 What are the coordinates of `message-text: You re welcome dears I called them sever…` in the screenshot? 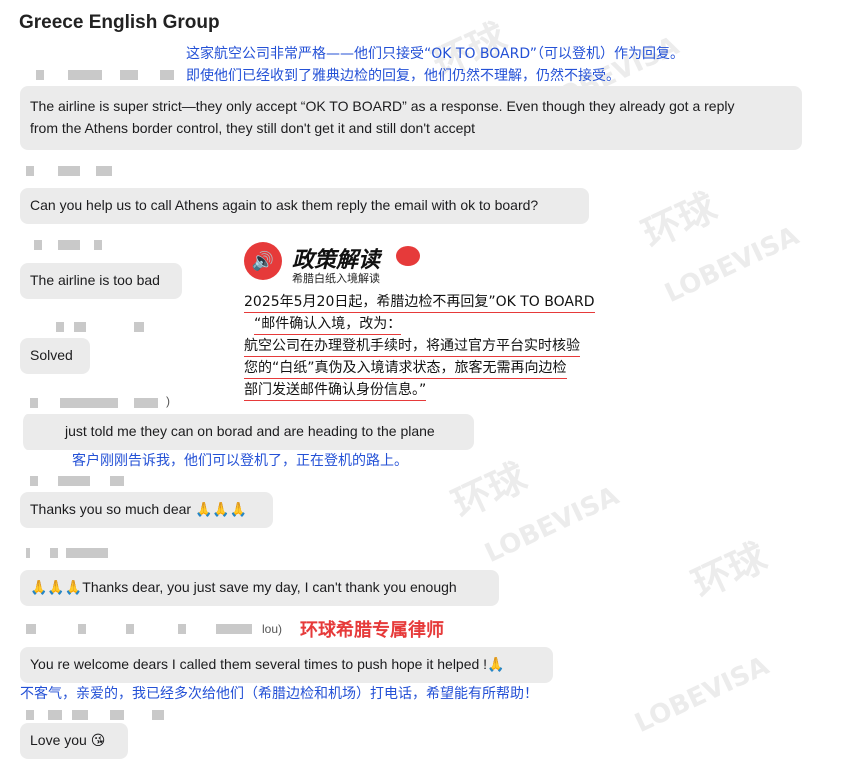 It's located at (267, 664).